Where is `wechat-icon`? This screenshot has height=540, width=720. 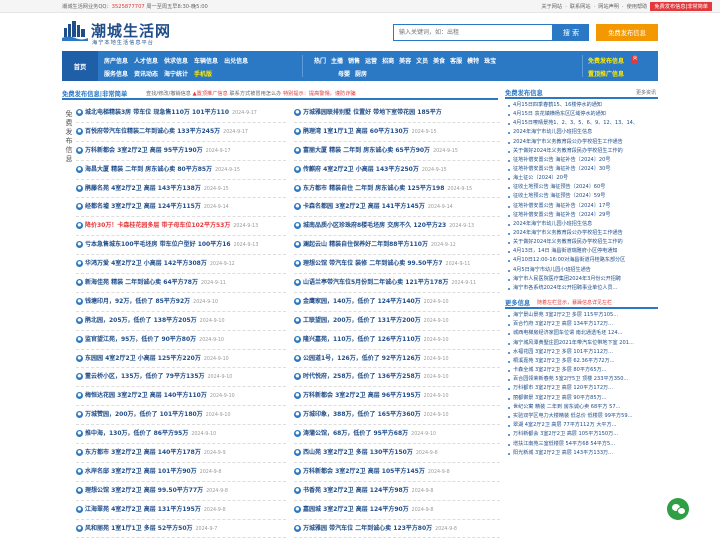
wechat-icon is located at coordinates (678, 509).